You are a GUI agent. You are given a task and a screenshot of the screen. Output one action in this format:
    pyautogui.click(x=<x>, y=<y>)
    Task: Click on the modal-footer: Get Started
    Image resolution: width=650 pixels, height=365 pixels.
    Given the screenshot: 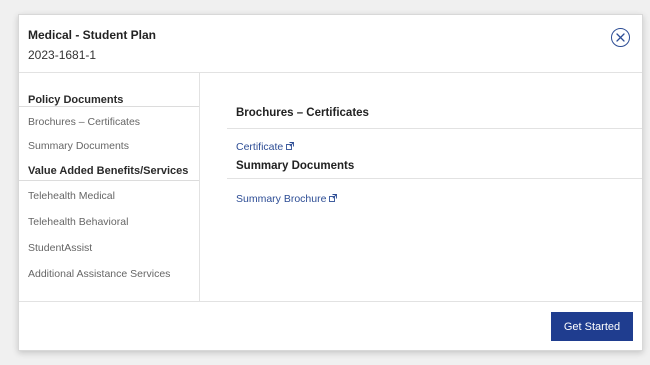 What is the action you would take?
    pyautogui.click(x=330, y=325)
    